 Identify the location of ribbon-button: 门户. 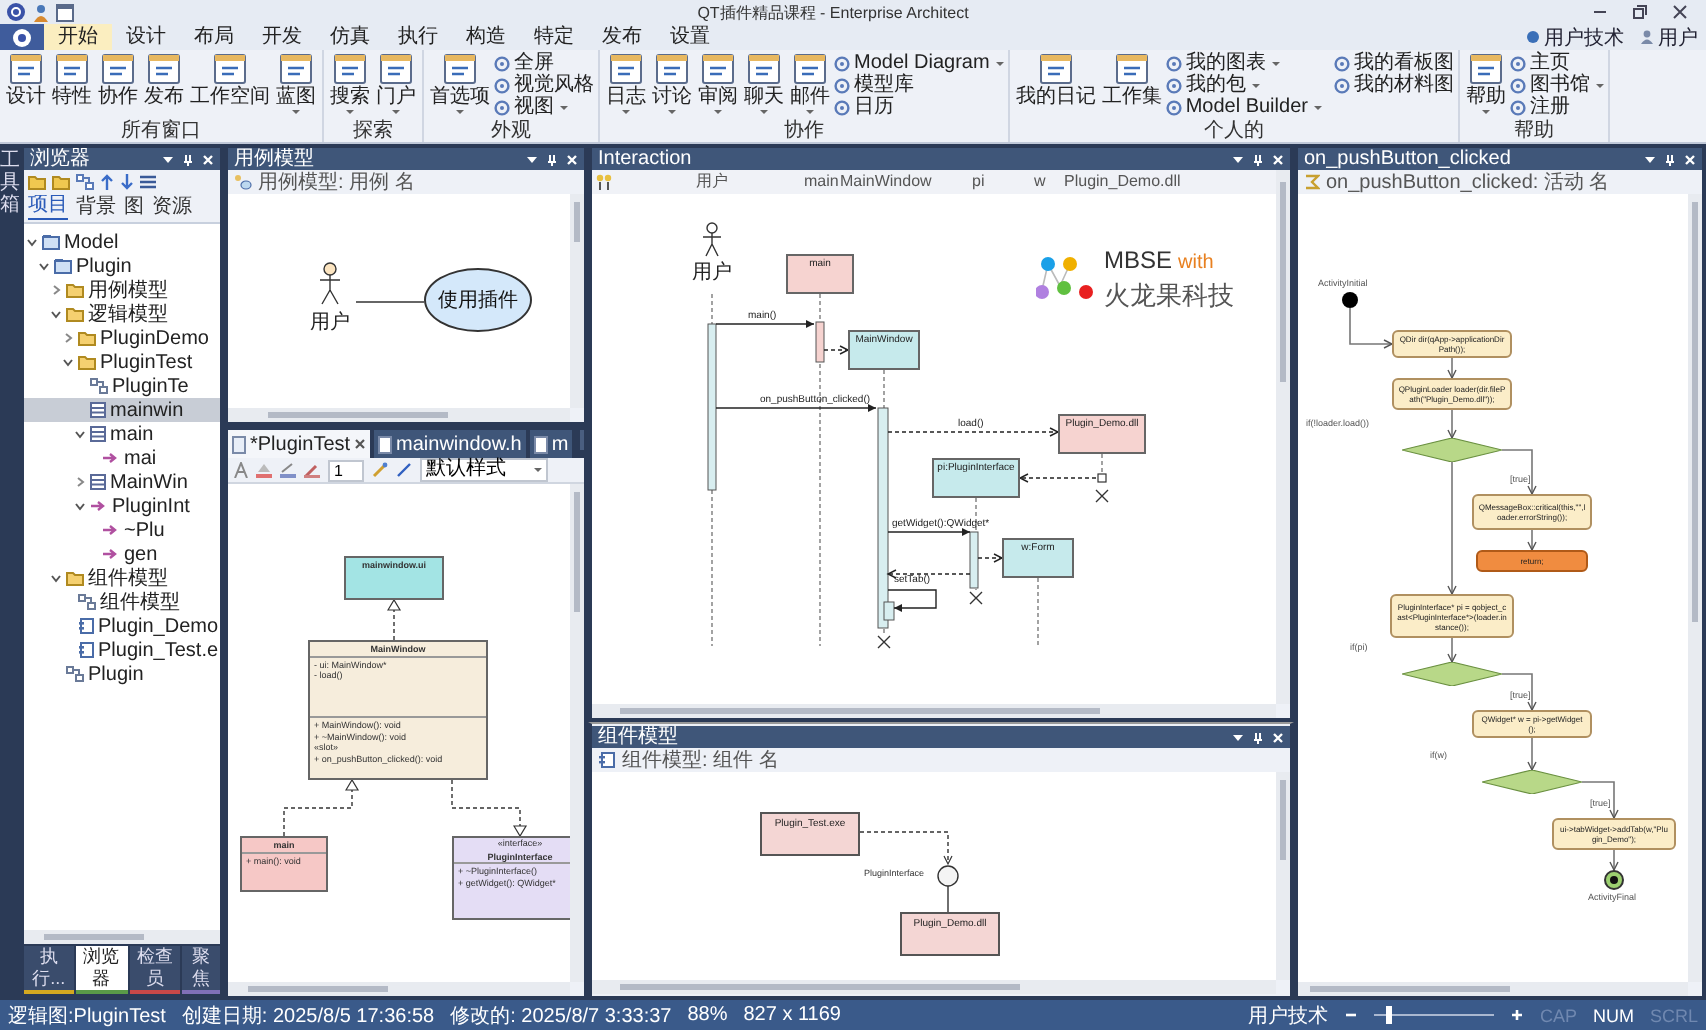
(396, 86).